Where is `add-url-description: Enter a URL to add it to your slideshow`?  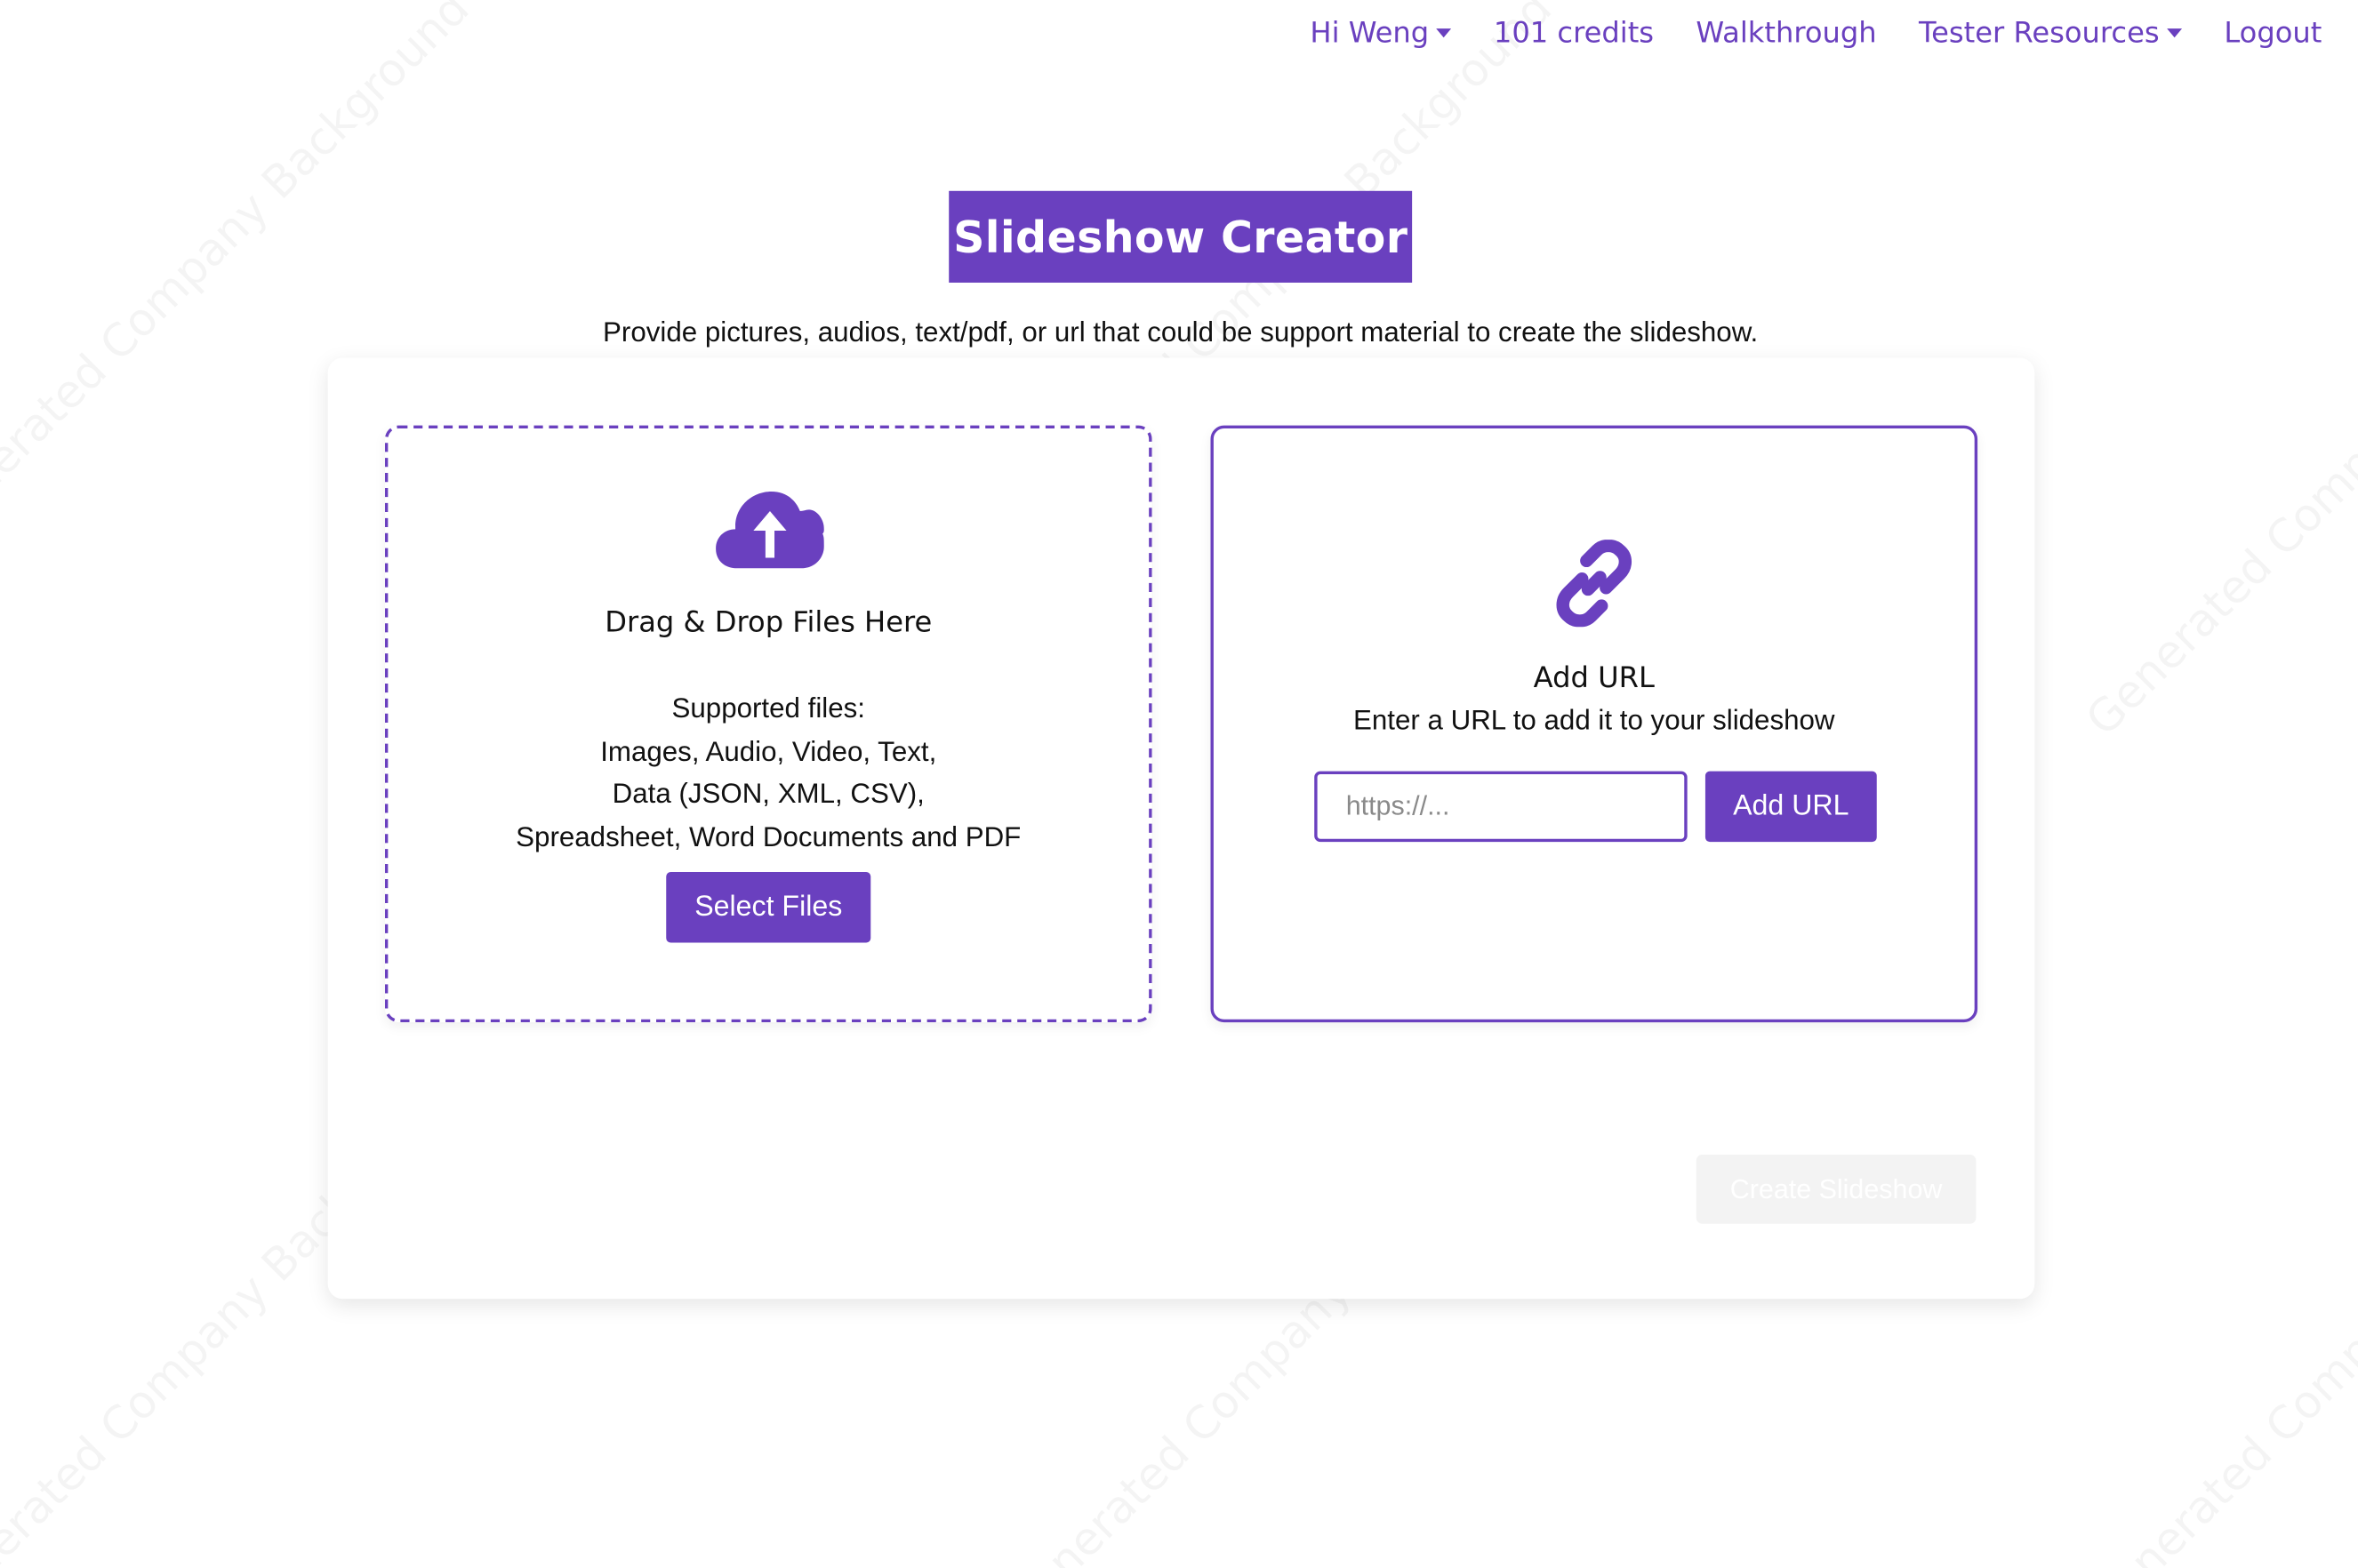
add-url-description: Enter a URL to add it to your slideshow is located at coordinates (1594, 719).